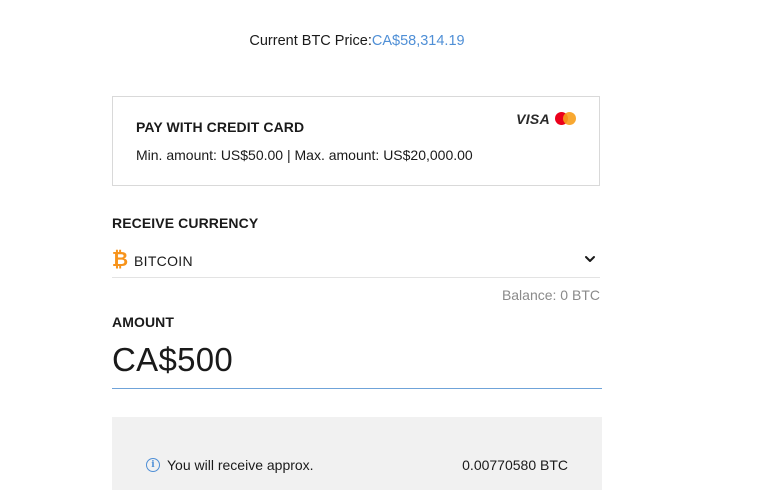  What do you see at coordinates (163, 260) in the screenshot?
I see `selected-currency: BITCOIN` at bounding box center [163, 260].